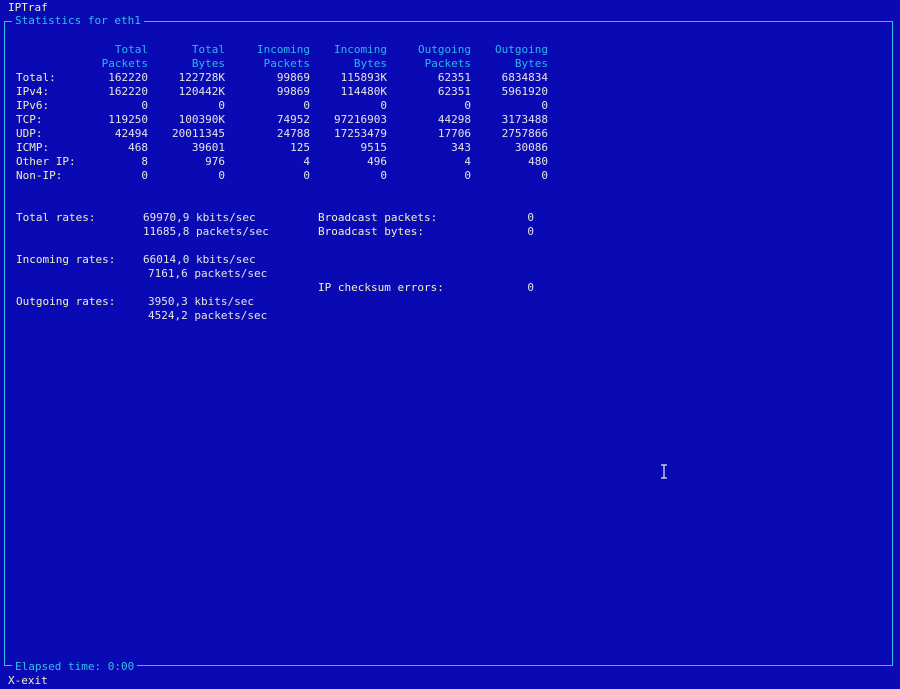 The width and height of the screenshot is (900, 689). What do you see at coordinates (33, 147) in the screenshot?
I see `row-label-icmp: ICMP:` at bounding box center [33, 147].